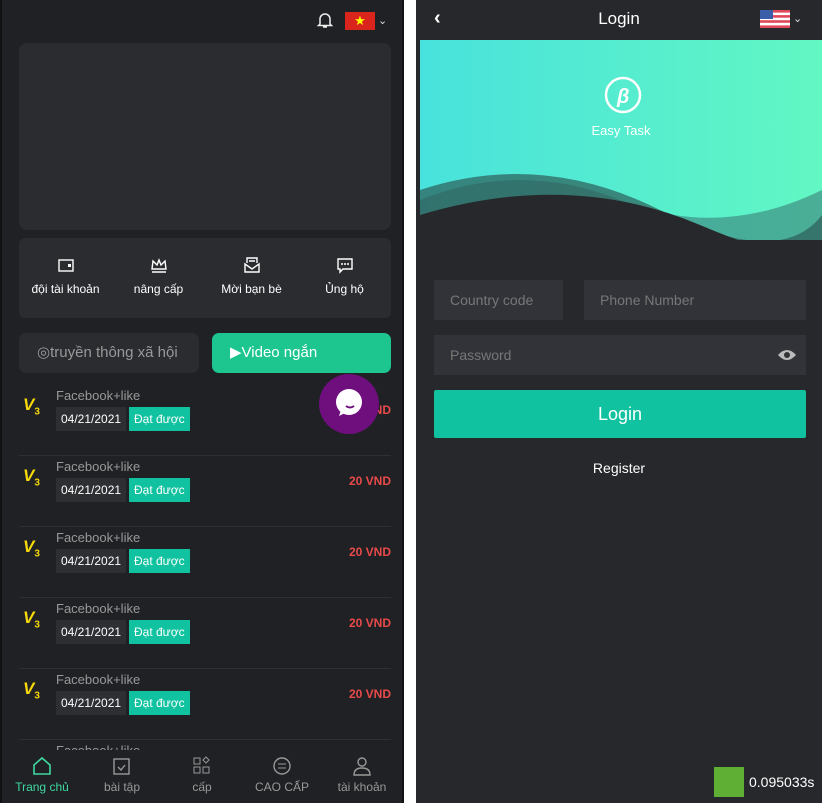  What do you see at coordinates (619, 20) in the screenshot?
I see `login-header: ‹ Login ⌄` at bounding box center [619, 20].